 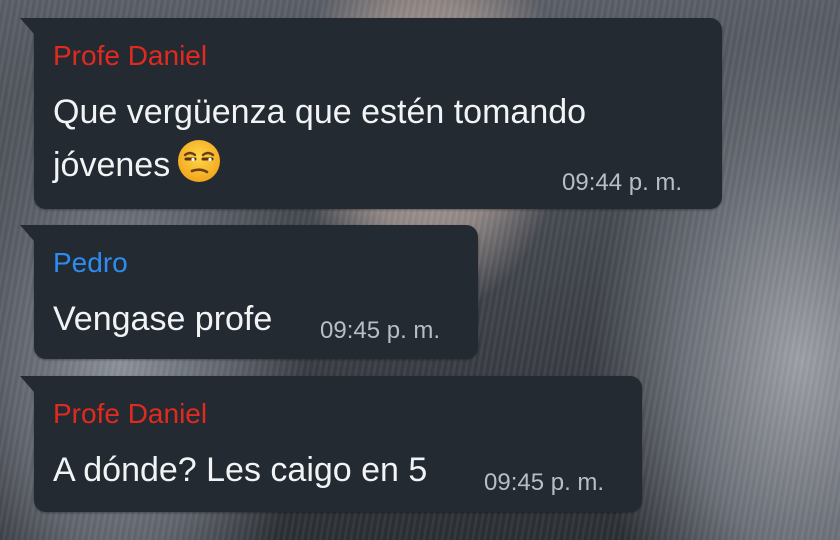 I want to click on sender-name: Pedro, so click(x=90, y=263).